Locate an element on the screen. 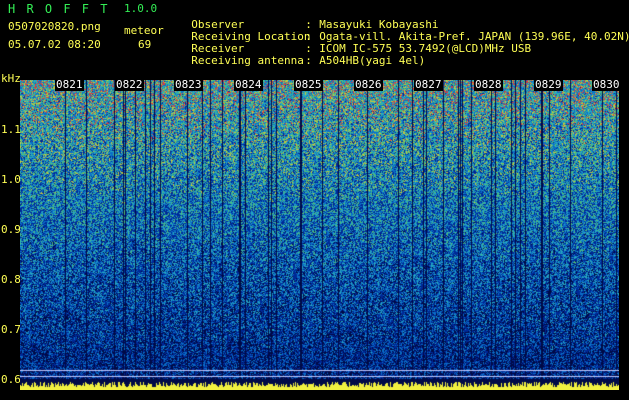 The width and height of the screenshot is (629, 400). x-tick-label: 0829 is located at coordinates (548, 84).